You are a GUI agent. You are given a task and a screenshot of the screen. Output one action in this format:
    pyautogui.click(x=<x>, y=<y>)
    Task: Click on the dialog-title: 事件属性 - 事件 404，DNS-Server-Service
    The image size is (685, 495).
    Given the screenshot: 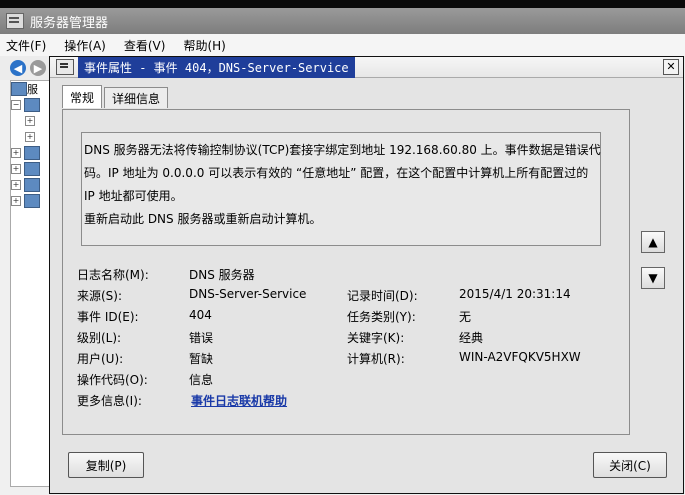 What is the action you would take?
    pyautogui.click(x=216, y=67)
    